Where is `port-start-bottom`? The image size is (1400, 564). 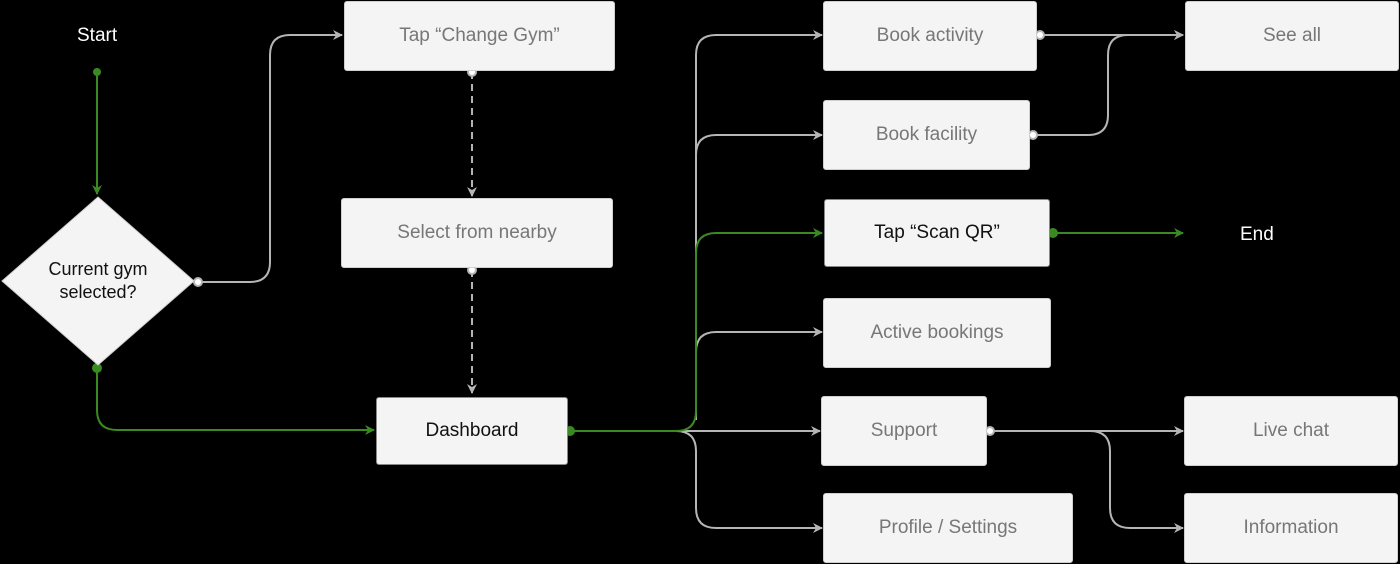 port-start-bottom is located at coordinates (97, 72).